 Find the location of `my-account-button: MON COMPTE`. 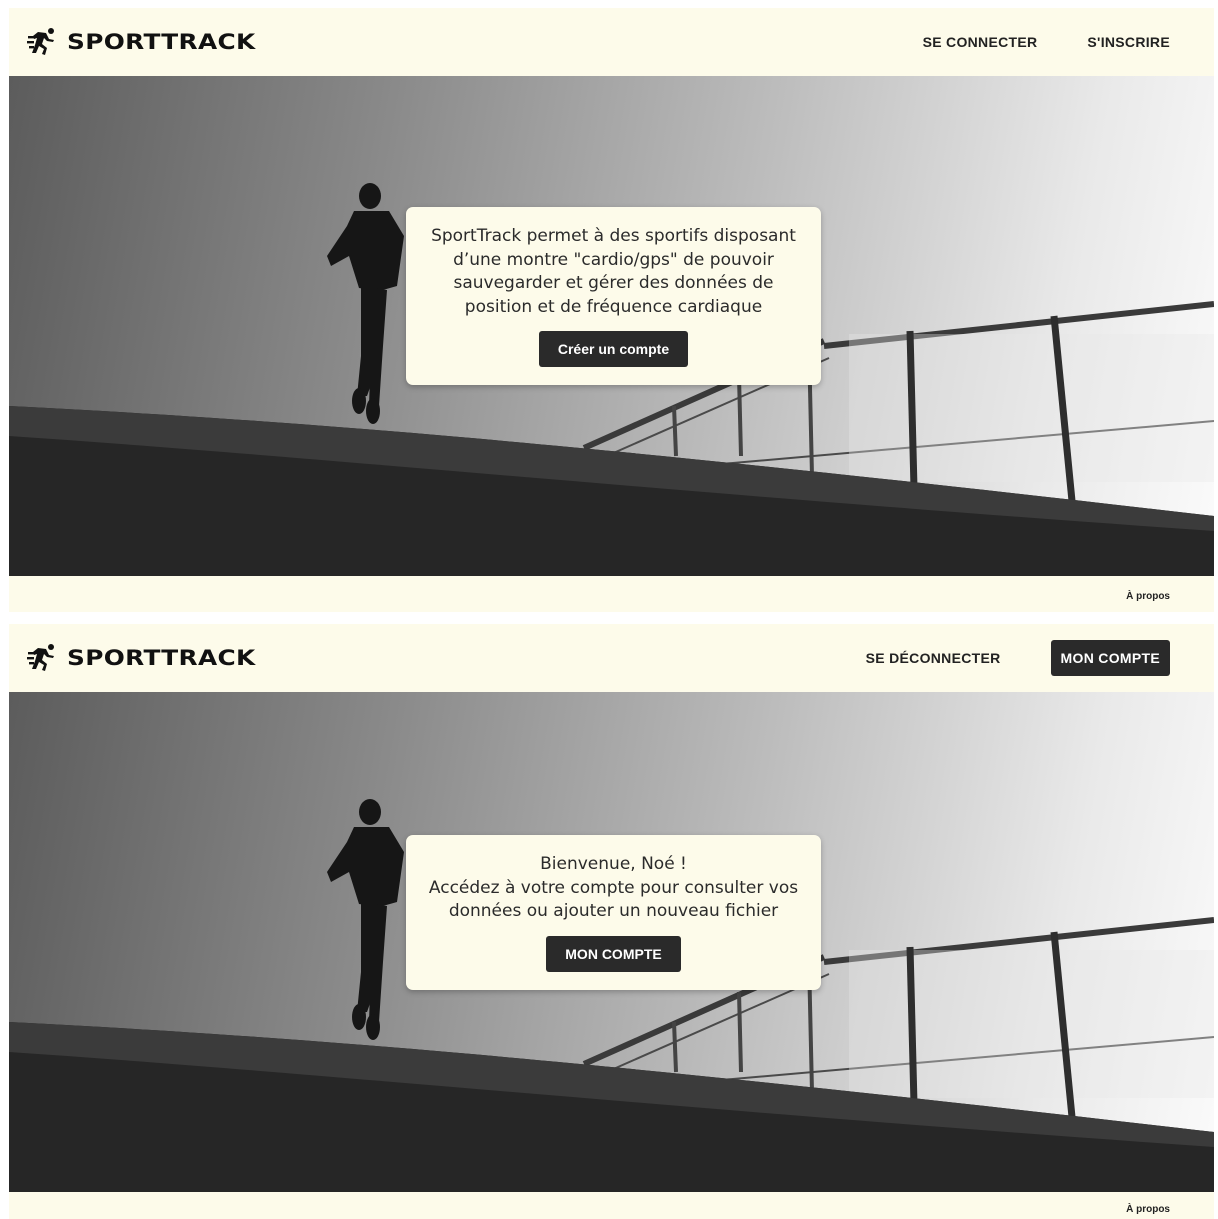

my-account-button: MON COMPTE is located at coordinates (613, 953).